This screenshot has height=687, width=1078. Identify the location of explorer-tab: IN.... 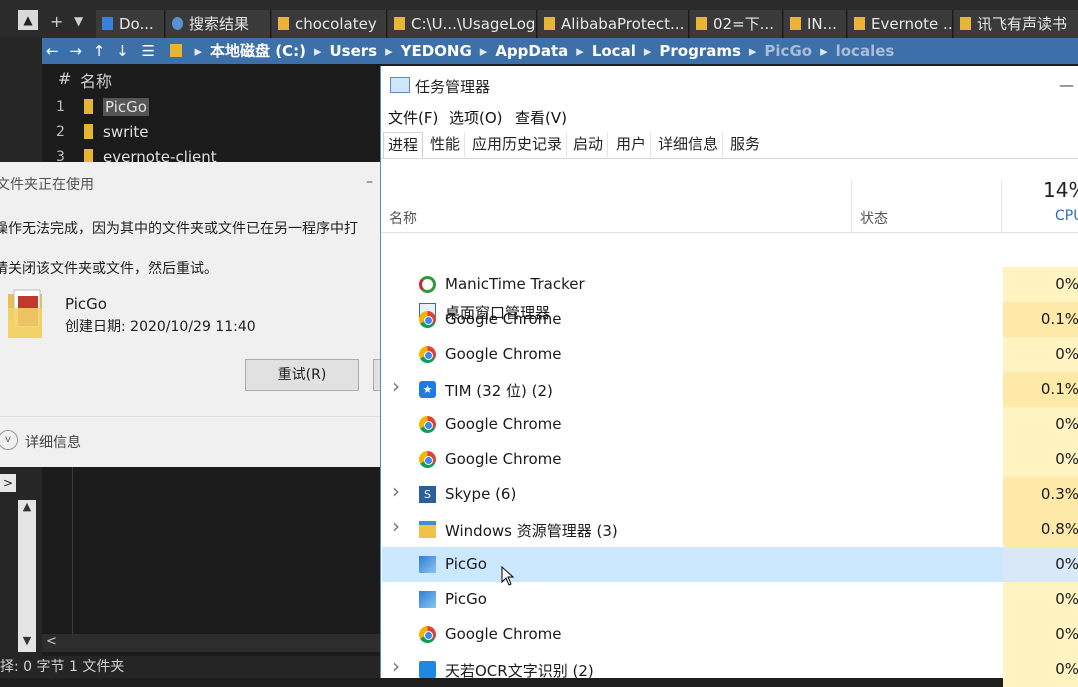
(815, 24).